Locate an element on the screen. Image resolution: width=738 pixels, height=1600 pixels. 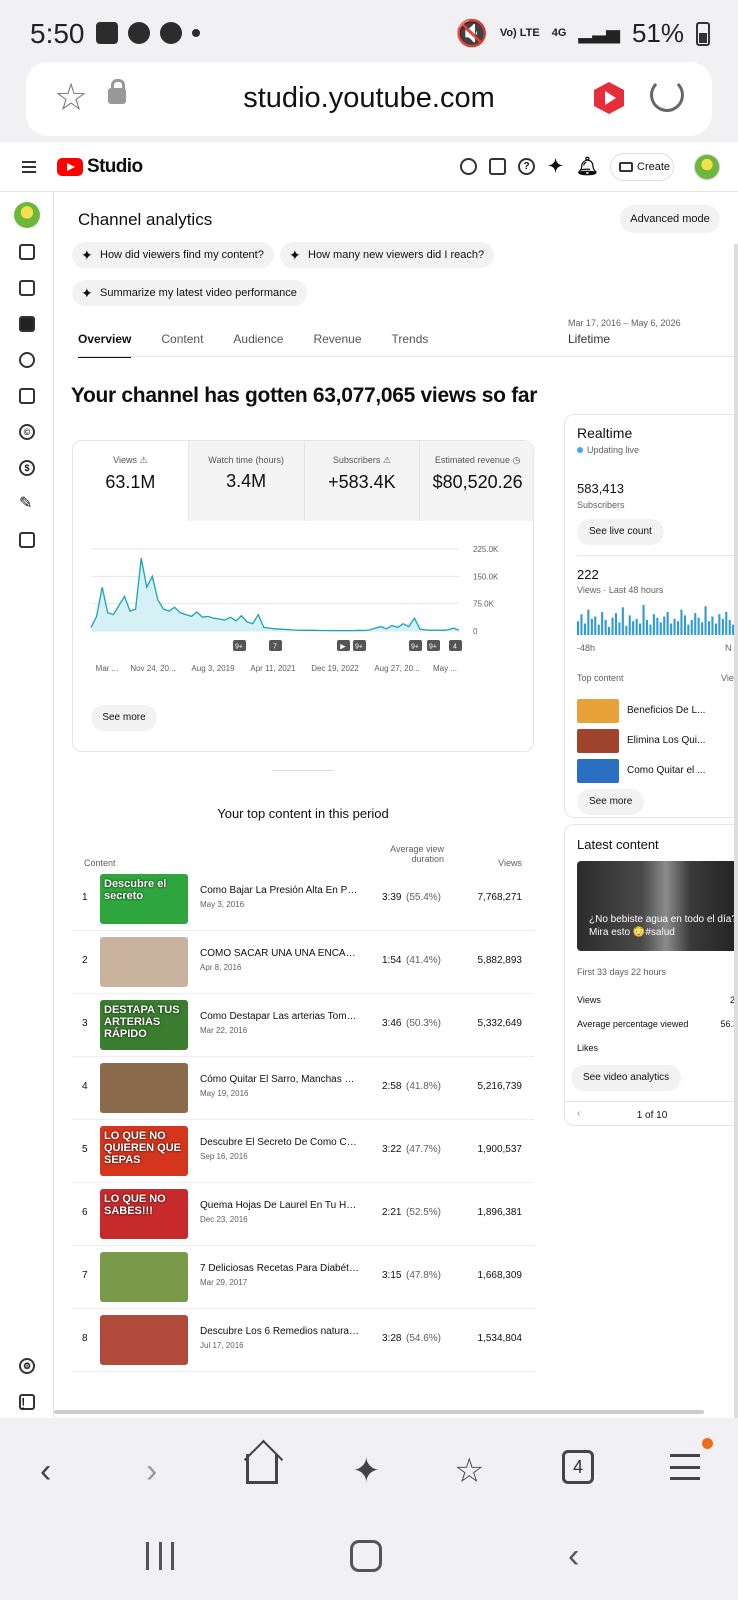
see-video-analytics-button: See video analytics is located at coordinates (626, 1078).